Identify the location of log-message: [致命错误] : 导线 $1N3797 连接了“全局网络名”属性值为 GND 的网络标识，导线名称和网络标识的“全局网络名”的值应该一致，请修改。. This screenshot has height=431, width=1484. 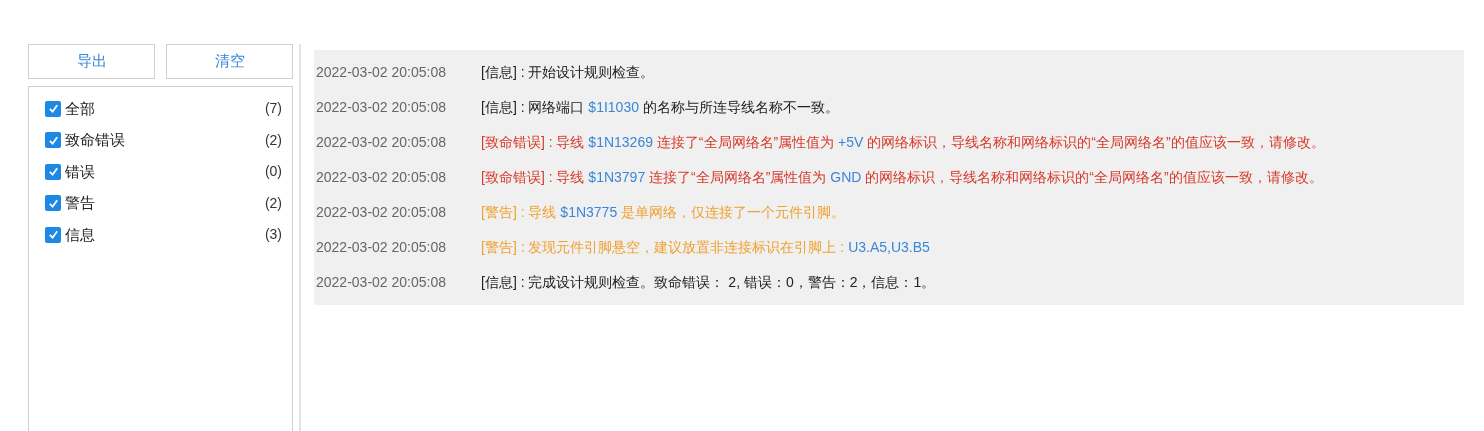
(902, 177).